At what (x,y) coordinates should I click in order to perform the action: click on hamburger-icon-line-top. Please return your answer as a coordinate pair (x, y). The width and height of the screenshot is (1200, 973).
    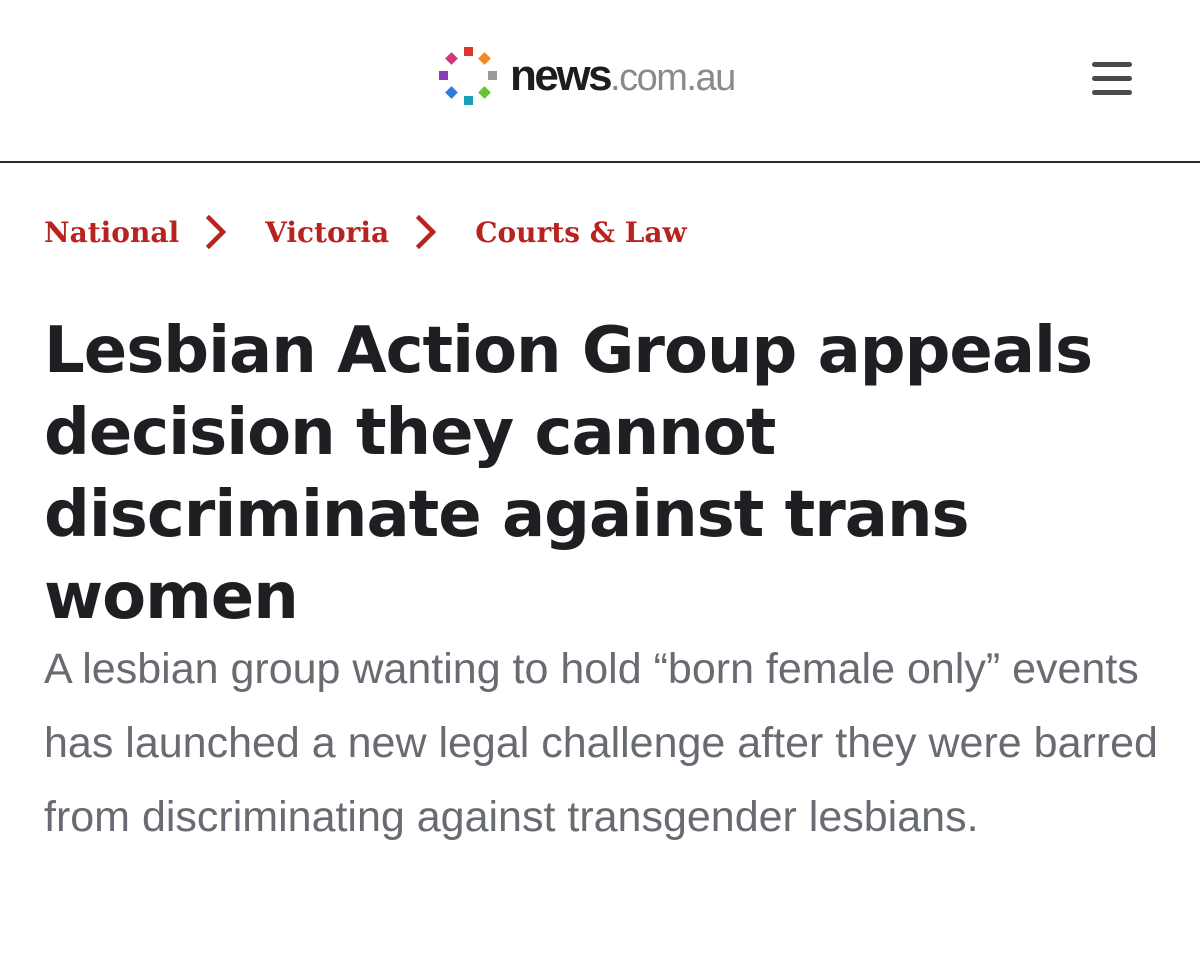
    Looking at the image, I should click on (1112, 64).